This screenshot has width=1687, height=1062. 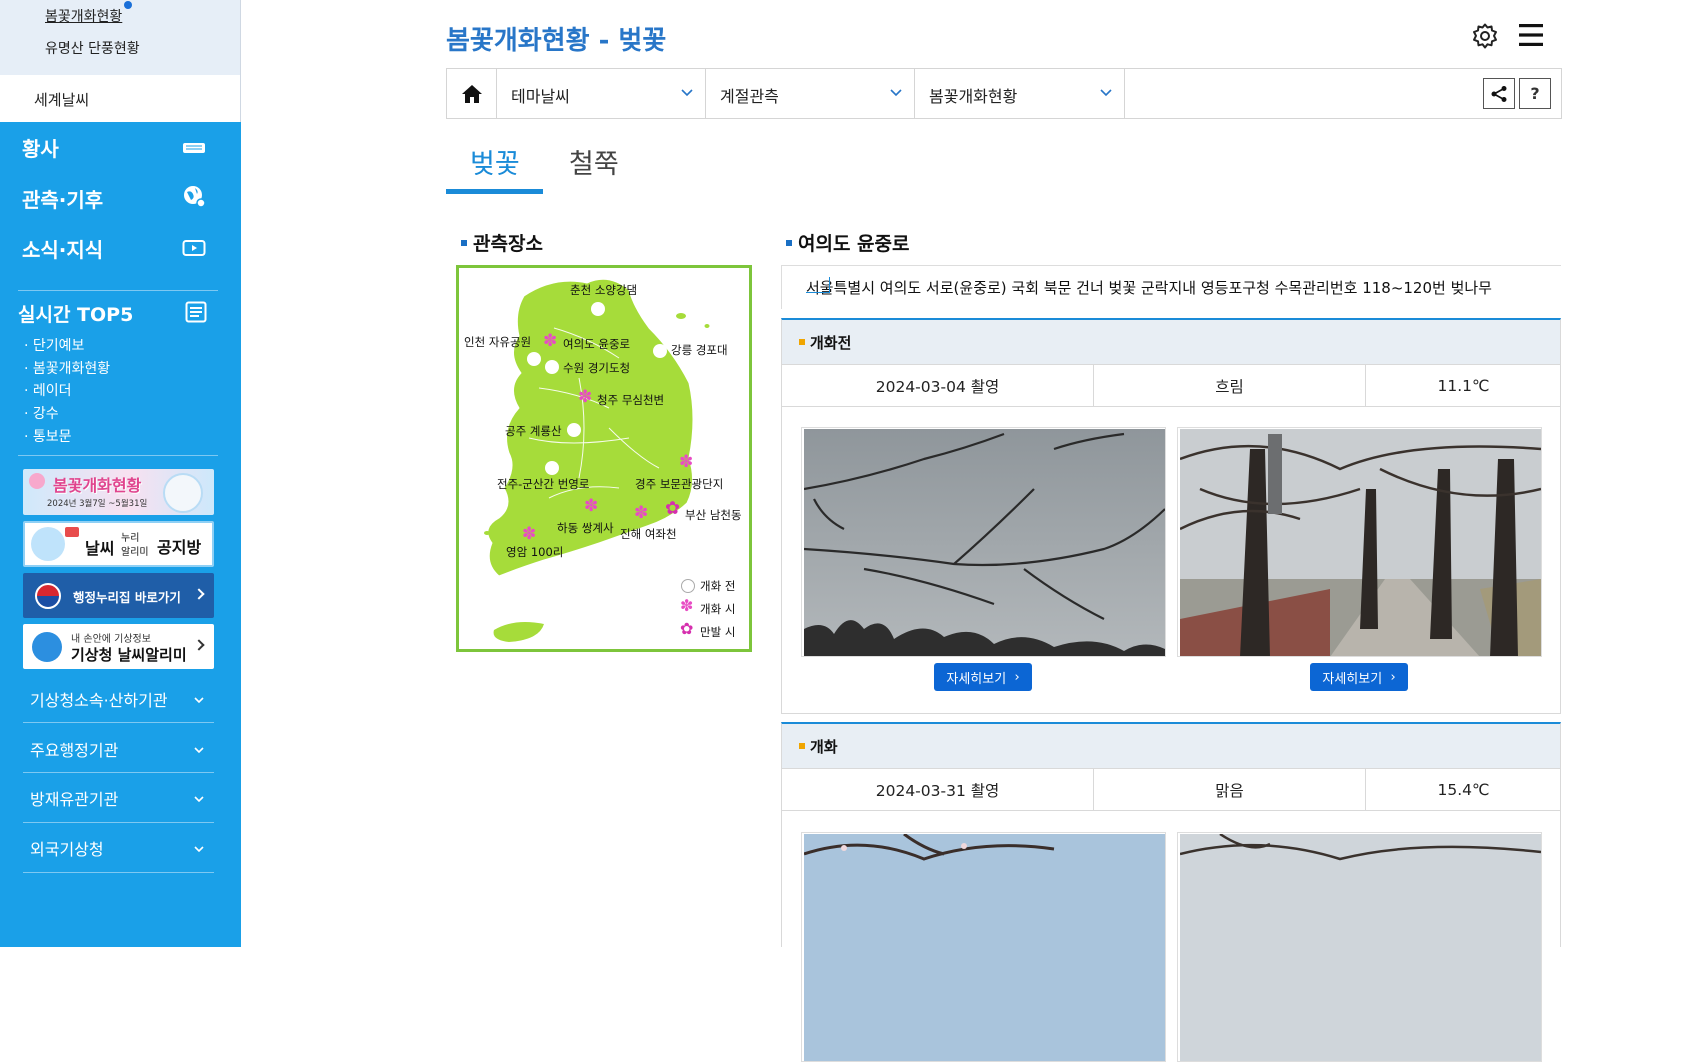 What do you see at coordinates (679, 484) in the screenshot?
I see `site-label: 경주 보문관광단지` at bounding box center [679, 484].